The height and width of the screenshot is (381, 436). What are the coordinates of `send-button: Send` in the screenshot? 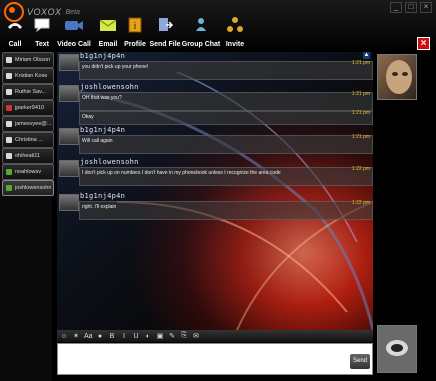 It's located at (360, 361).